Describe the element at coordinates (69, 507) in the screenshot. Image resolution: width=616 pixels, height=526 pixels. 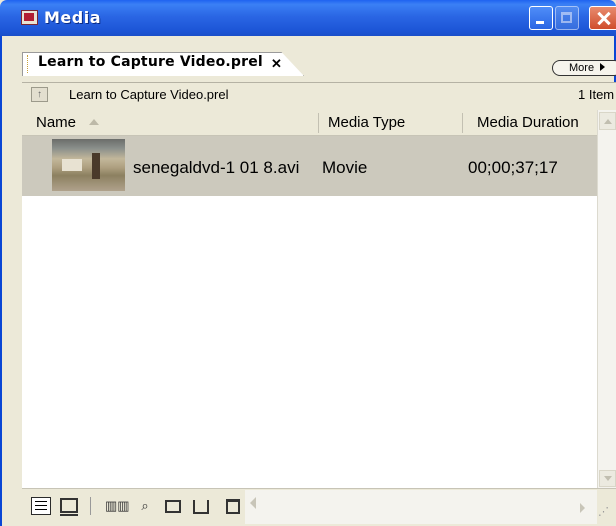
I see `icon-view-icon` at that location.